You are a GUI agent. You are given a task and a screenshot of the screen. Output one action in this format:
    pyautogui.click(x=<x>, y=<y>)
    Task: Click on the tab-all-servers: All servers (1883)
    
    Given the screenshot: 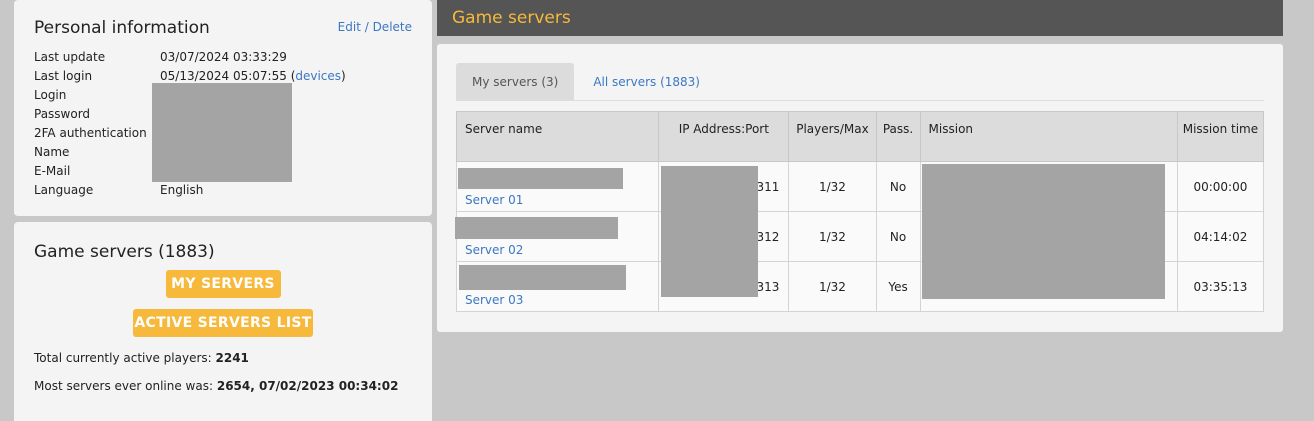 What is the action you would take?
    pyautogui.click(x=645, y=82)
    